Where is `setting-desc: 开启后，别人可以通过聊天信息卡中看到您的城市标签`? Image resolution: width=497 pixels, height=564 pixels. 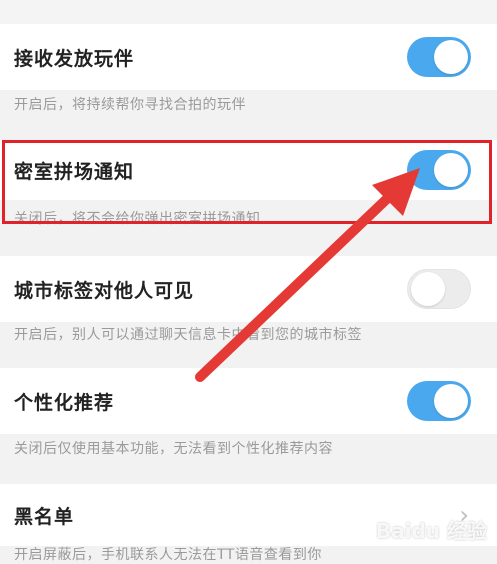
setting-desc: 开启后，别人可以通过聊天信息卡中看到您的城市标签 is located at coordinates (188, 335).